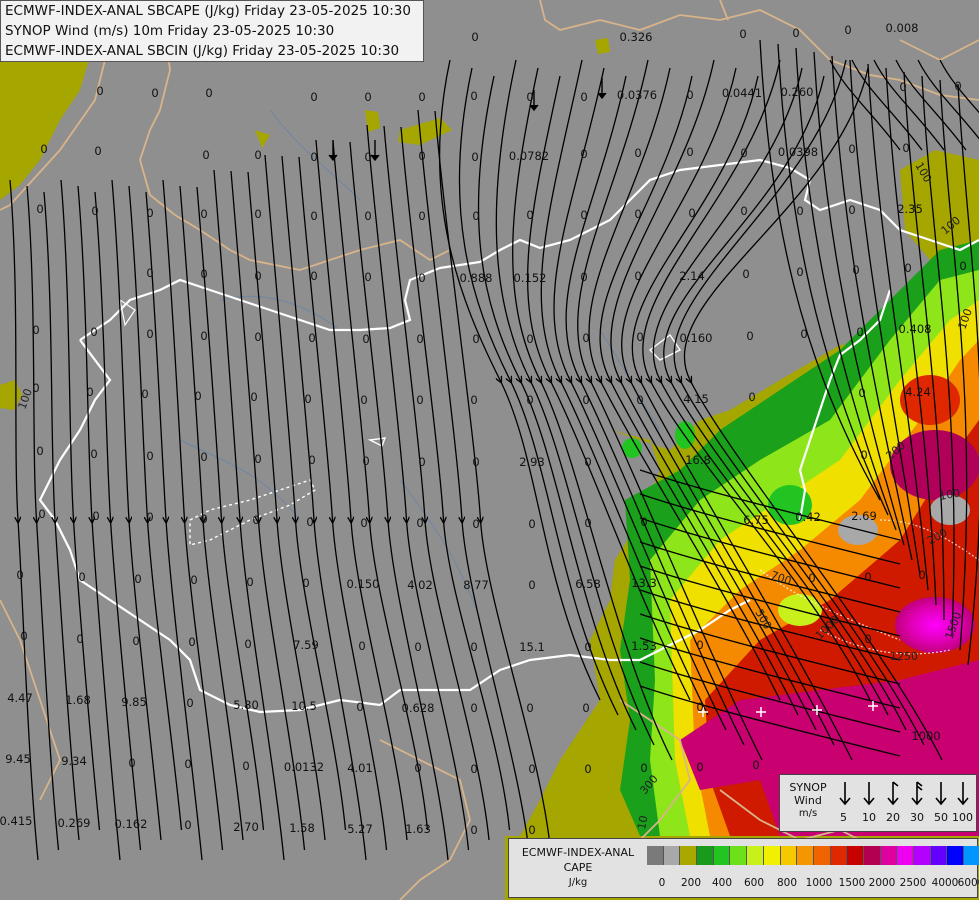 This screenshot has height=900, width=979. Describe the element at coordinates (918, 392) in the screenshot. I see `cin-value-label: 4.24` at that location.